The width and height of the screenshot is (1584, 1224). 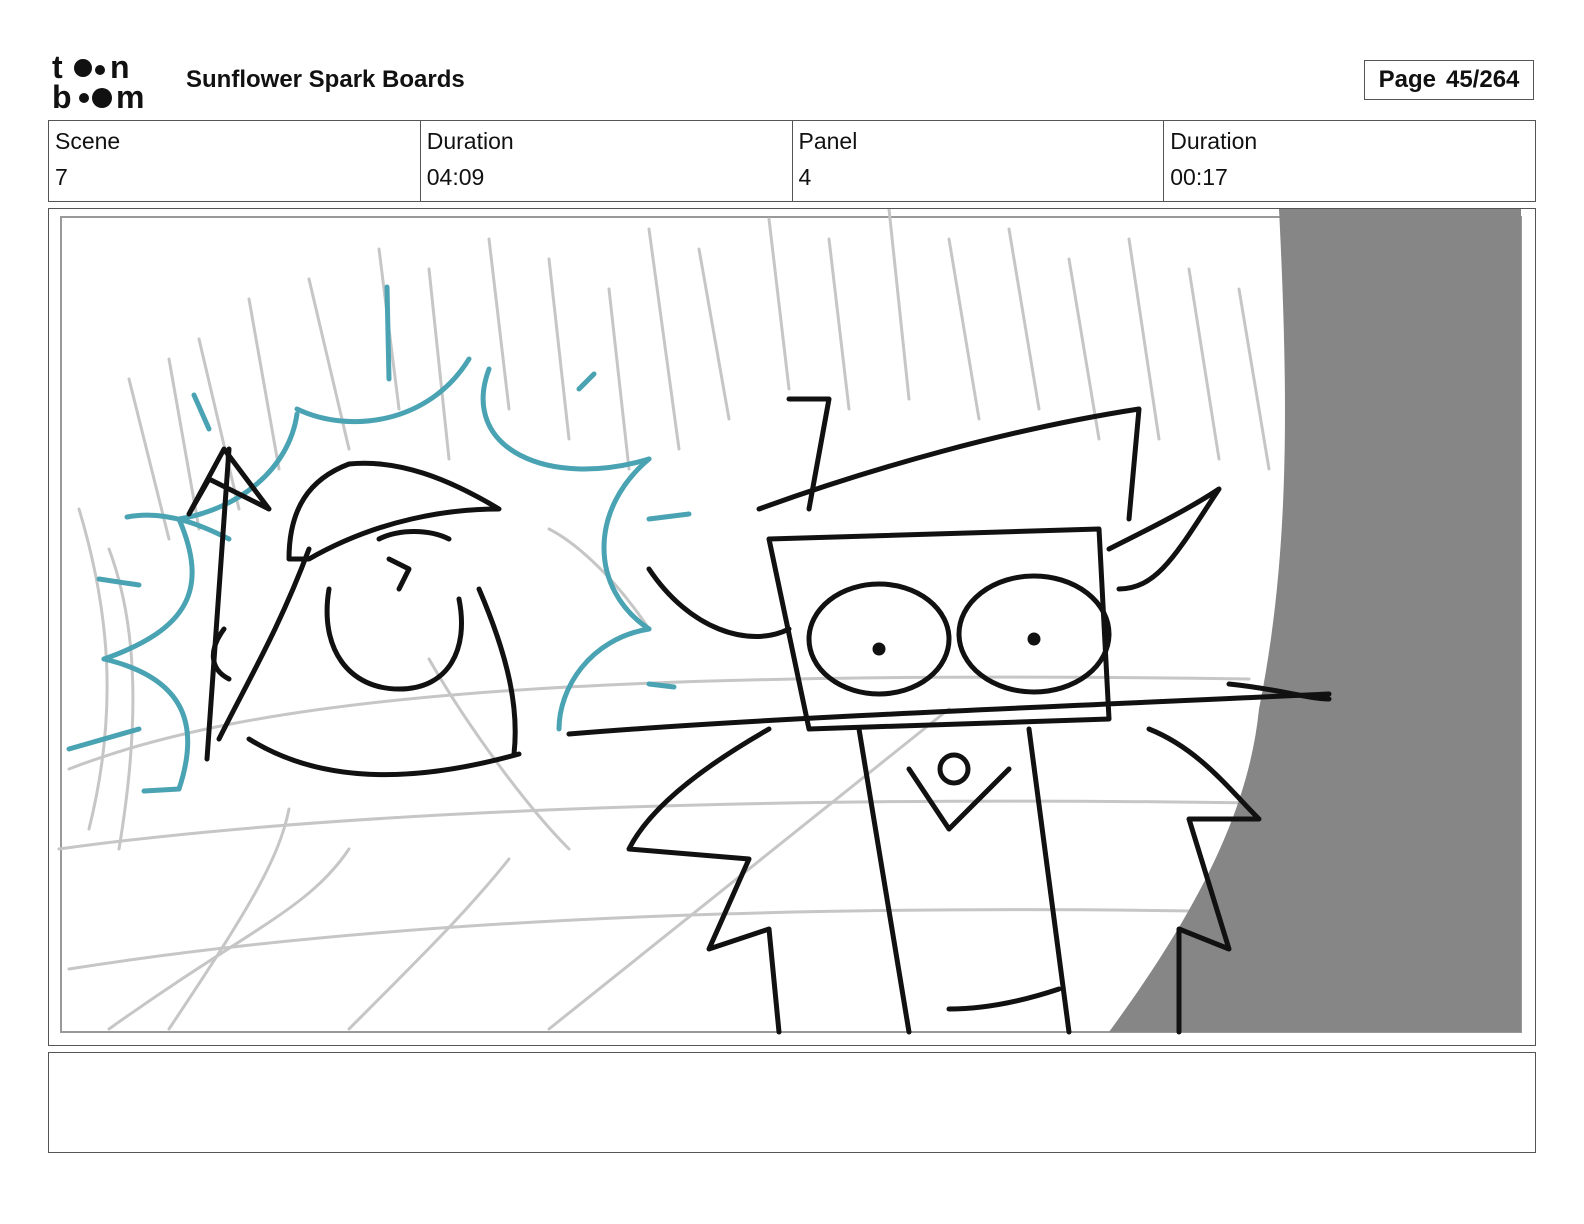 I want to click on svg-text: b, so click(x=62, y=96).